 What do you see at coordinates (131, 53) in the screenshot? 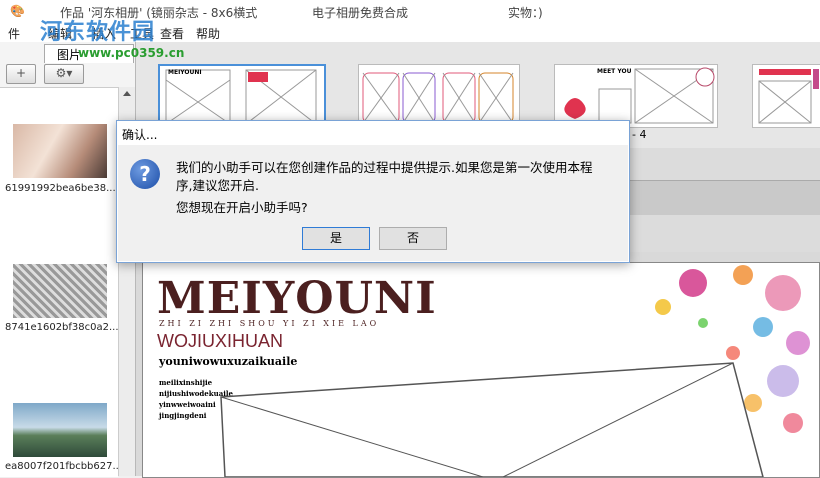
I see `watermark-url: www.pc0359.cn` at bounding box center [131, 53].